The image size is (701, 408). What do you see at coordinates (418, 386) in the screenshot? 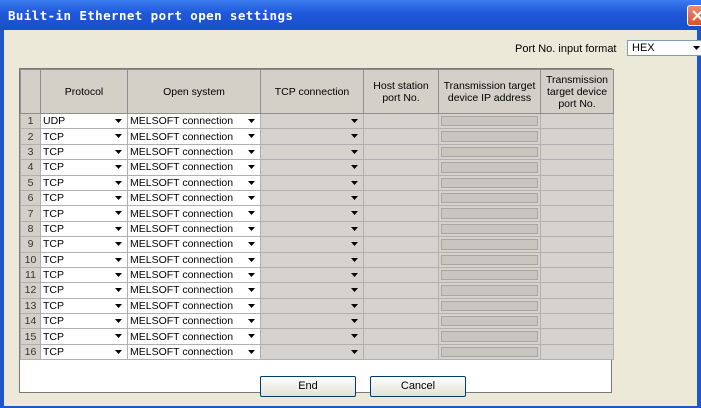
I see `cancel-button: Cancel` at bounding box center [418, 386].